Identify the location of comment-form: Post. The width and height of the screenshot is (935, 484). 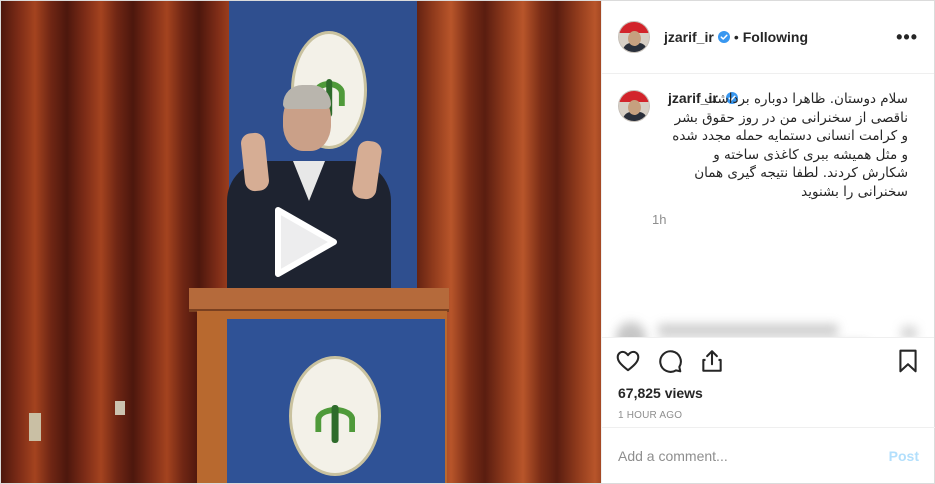
(768, 455).